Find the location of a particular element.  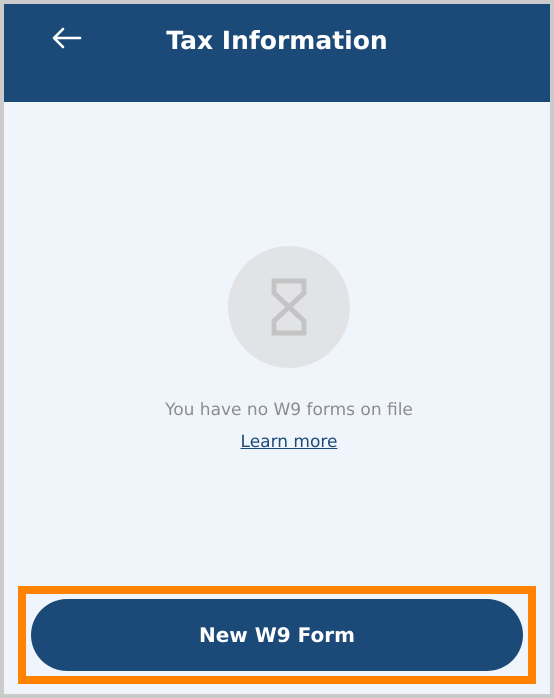

back-arrow-icon is located at coordinates (67, 38).